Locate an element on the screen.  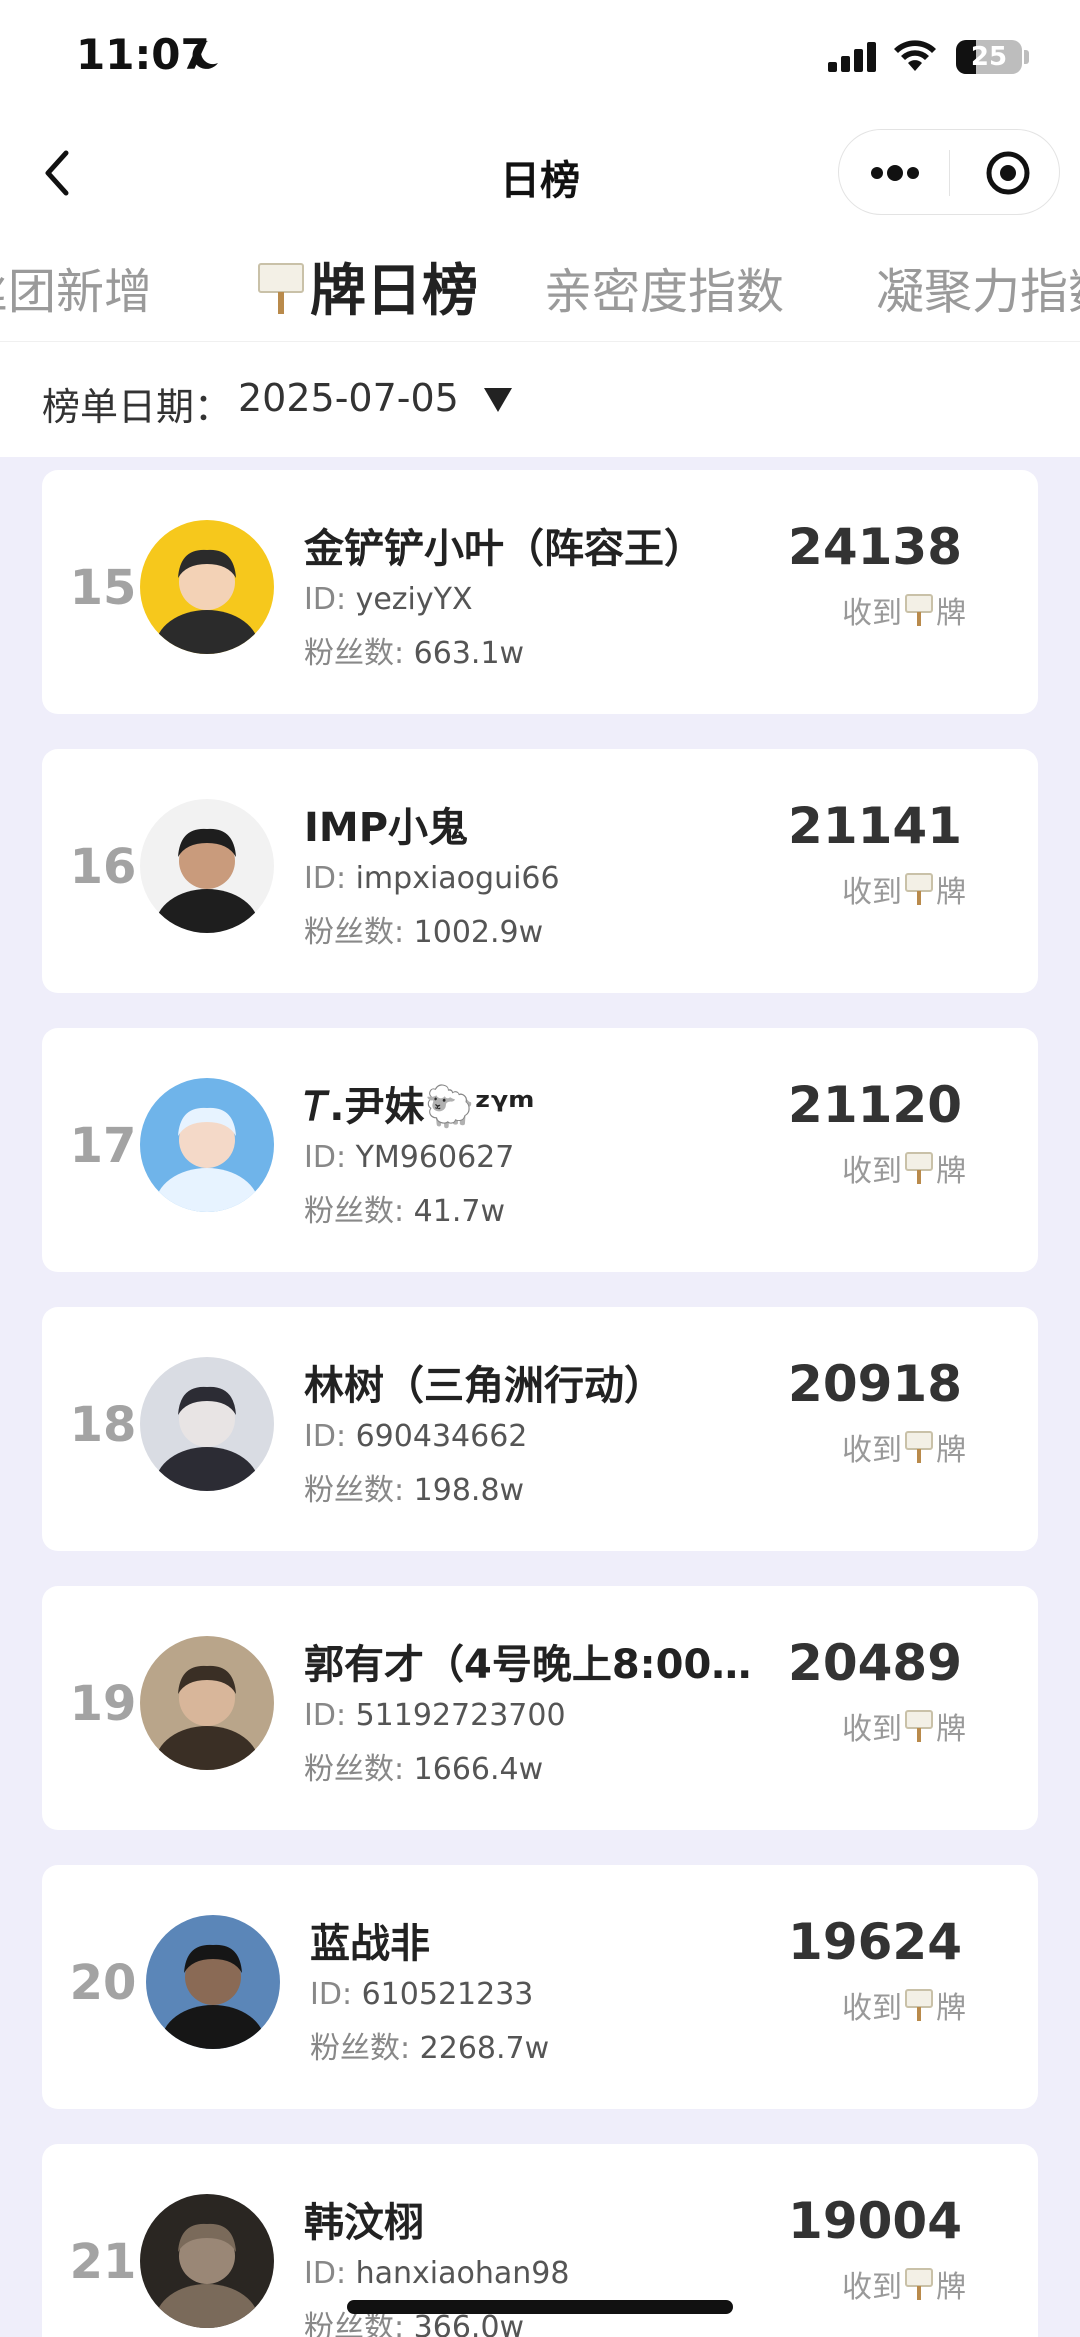
signboard-score: 24138 is located at coordinates (875, 547).